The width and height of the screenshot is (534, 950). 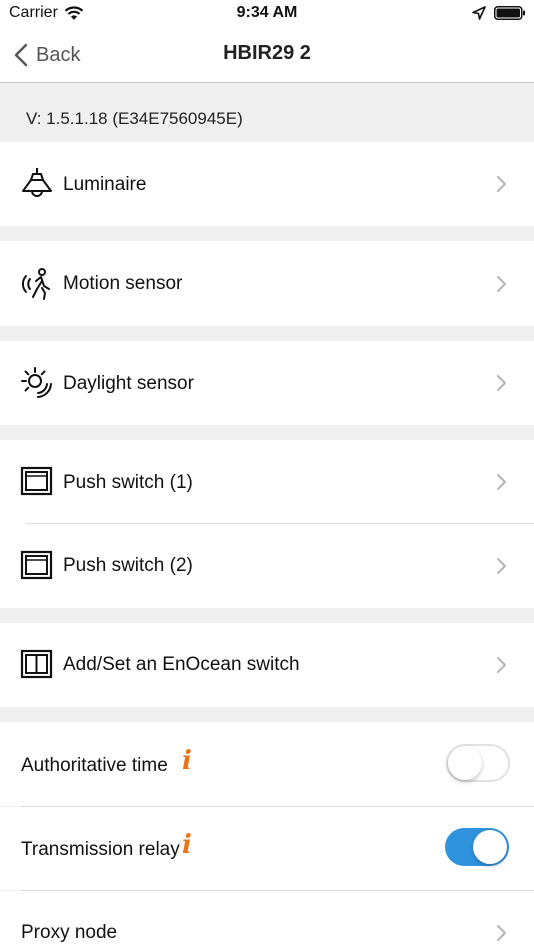 What do you see at coordinates (267, 184) in the screenshot?
I see `list-item-luminaire: Luminaire` at bounding box center [267, 184].